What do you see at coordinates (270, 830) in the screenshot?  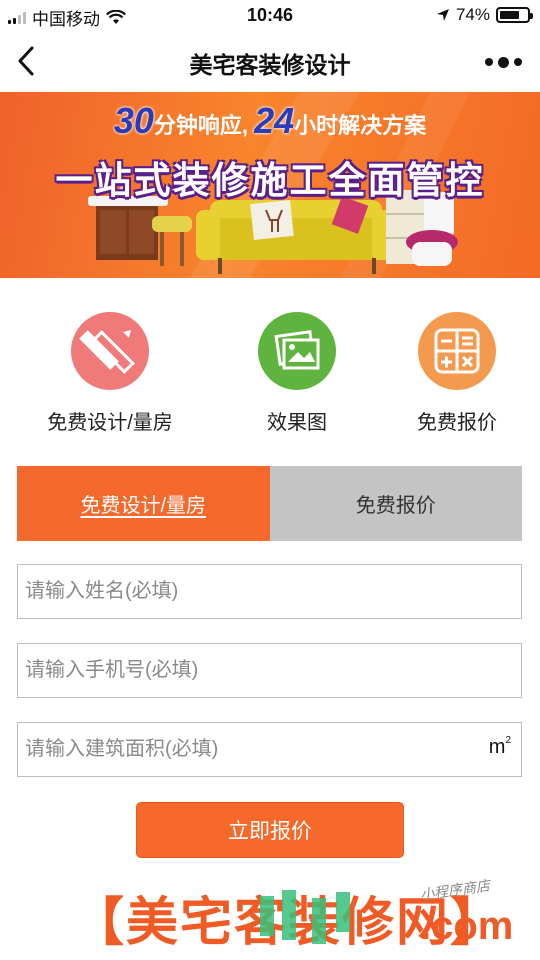 I see `get-quote-button: 立即报价` at bounding box center [270, 830].